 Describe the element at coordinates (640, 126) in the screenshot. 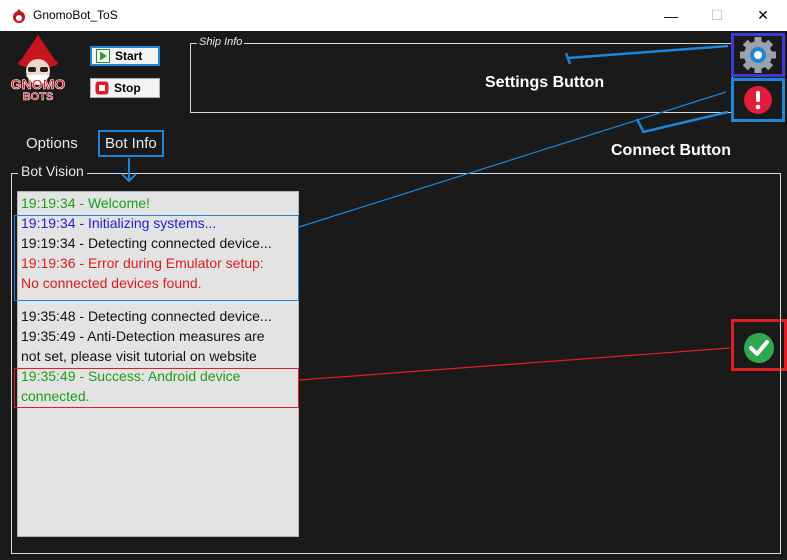

I see `connect-arrow-head` at that location.